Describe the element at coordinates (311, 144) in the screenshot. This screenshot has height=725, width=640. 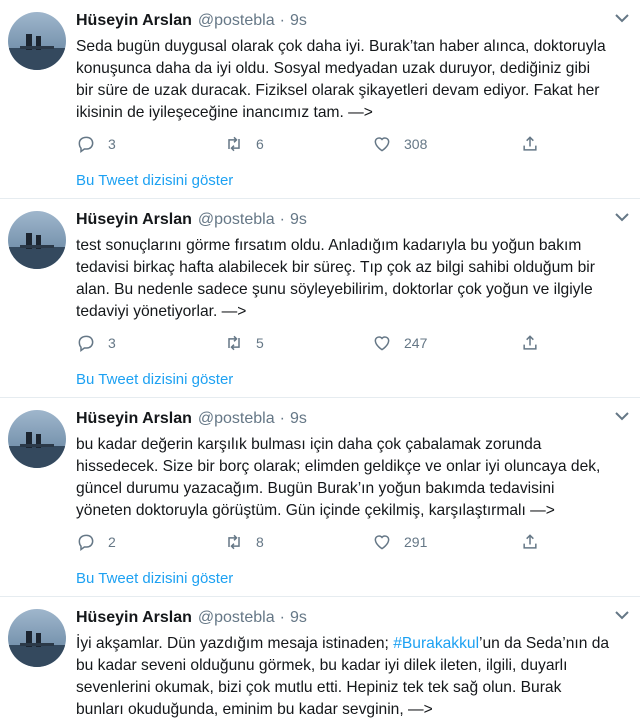
I see `tweet-actions: 3 6 308` at that location.